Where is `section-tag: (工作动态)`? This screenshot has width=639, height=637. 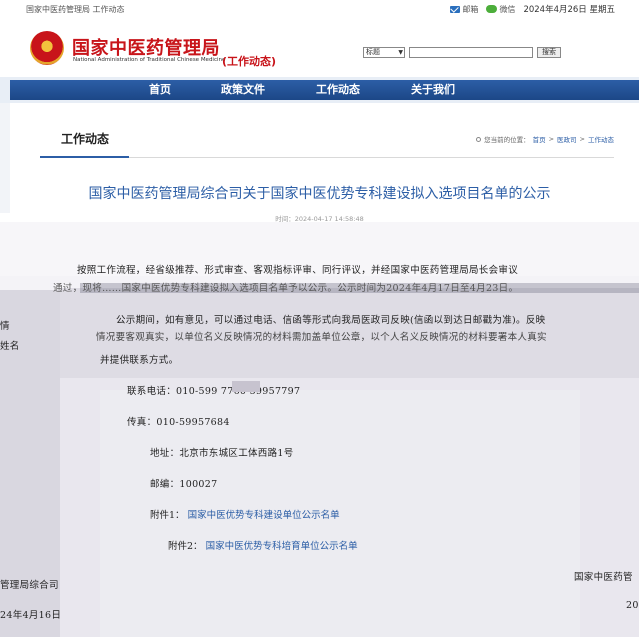 section-tag: (工作动态) is located at coordinates (249, 61).